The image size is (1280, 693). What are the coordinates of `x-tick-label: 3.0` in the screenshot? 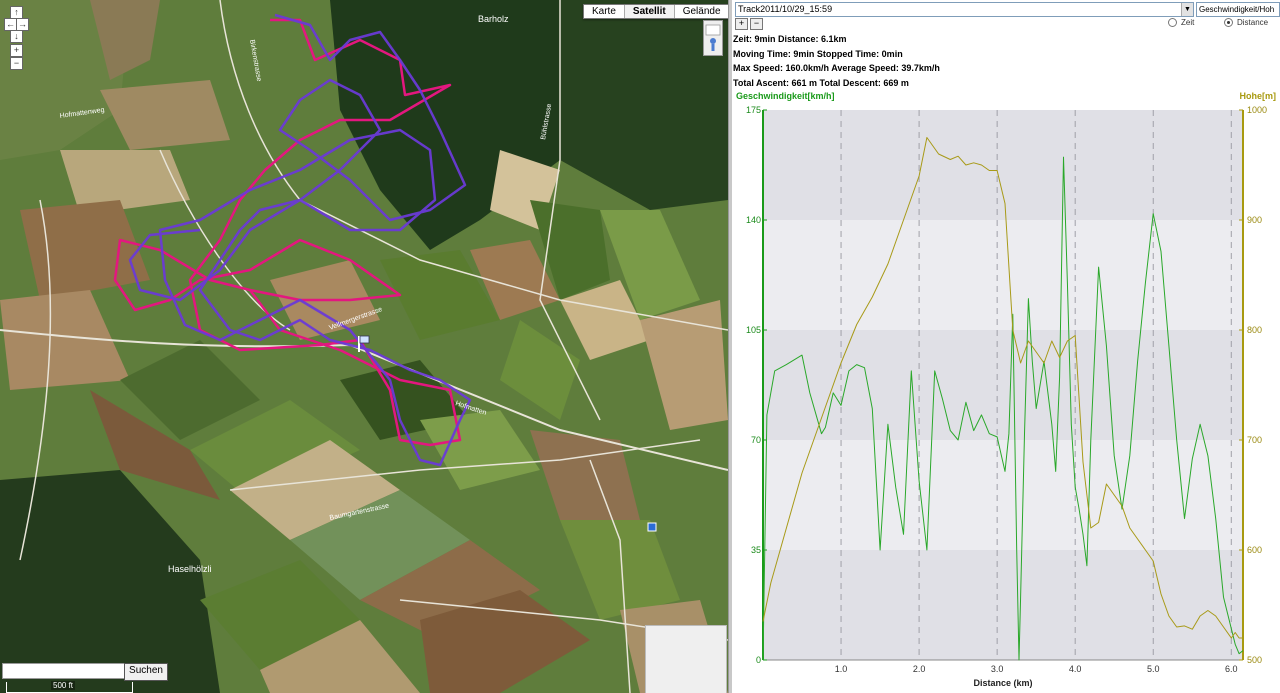 It's located at (997, 669).